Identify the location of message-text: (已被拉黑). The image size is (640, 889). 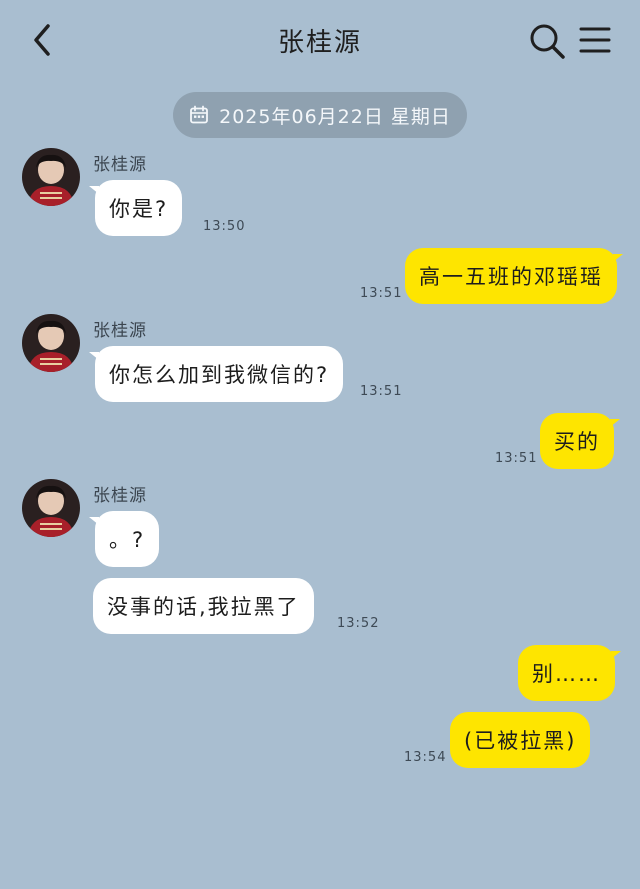
(520, 741).